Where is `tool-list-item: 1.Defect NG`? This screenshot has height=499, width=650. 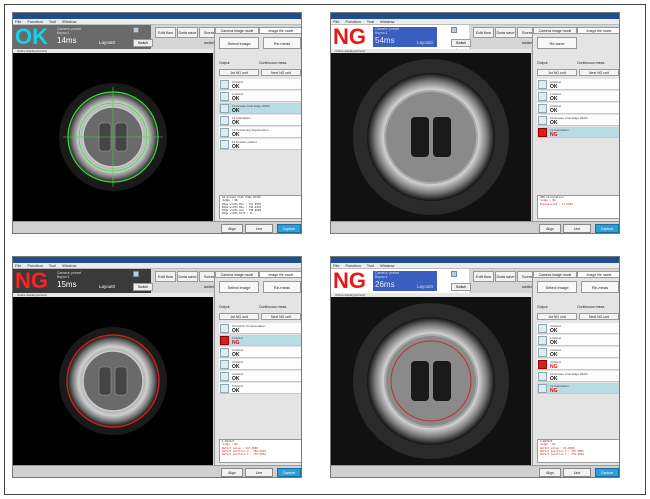
tool-list-item: 1.Defect NG is located at coordinates (260, 340).